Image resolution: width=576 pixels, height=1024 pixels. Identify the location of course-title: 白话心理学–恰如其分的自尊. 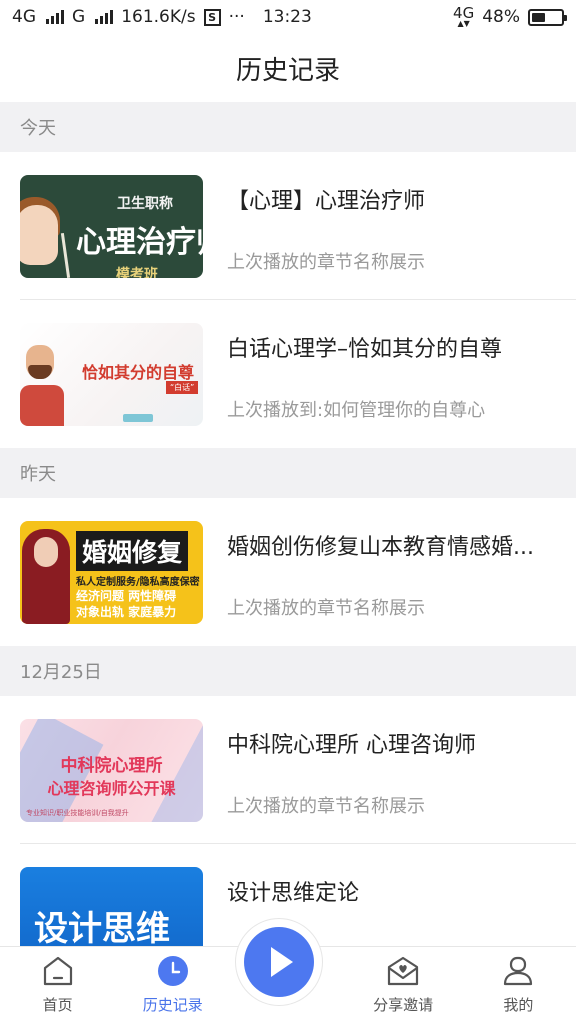
(365, 349).